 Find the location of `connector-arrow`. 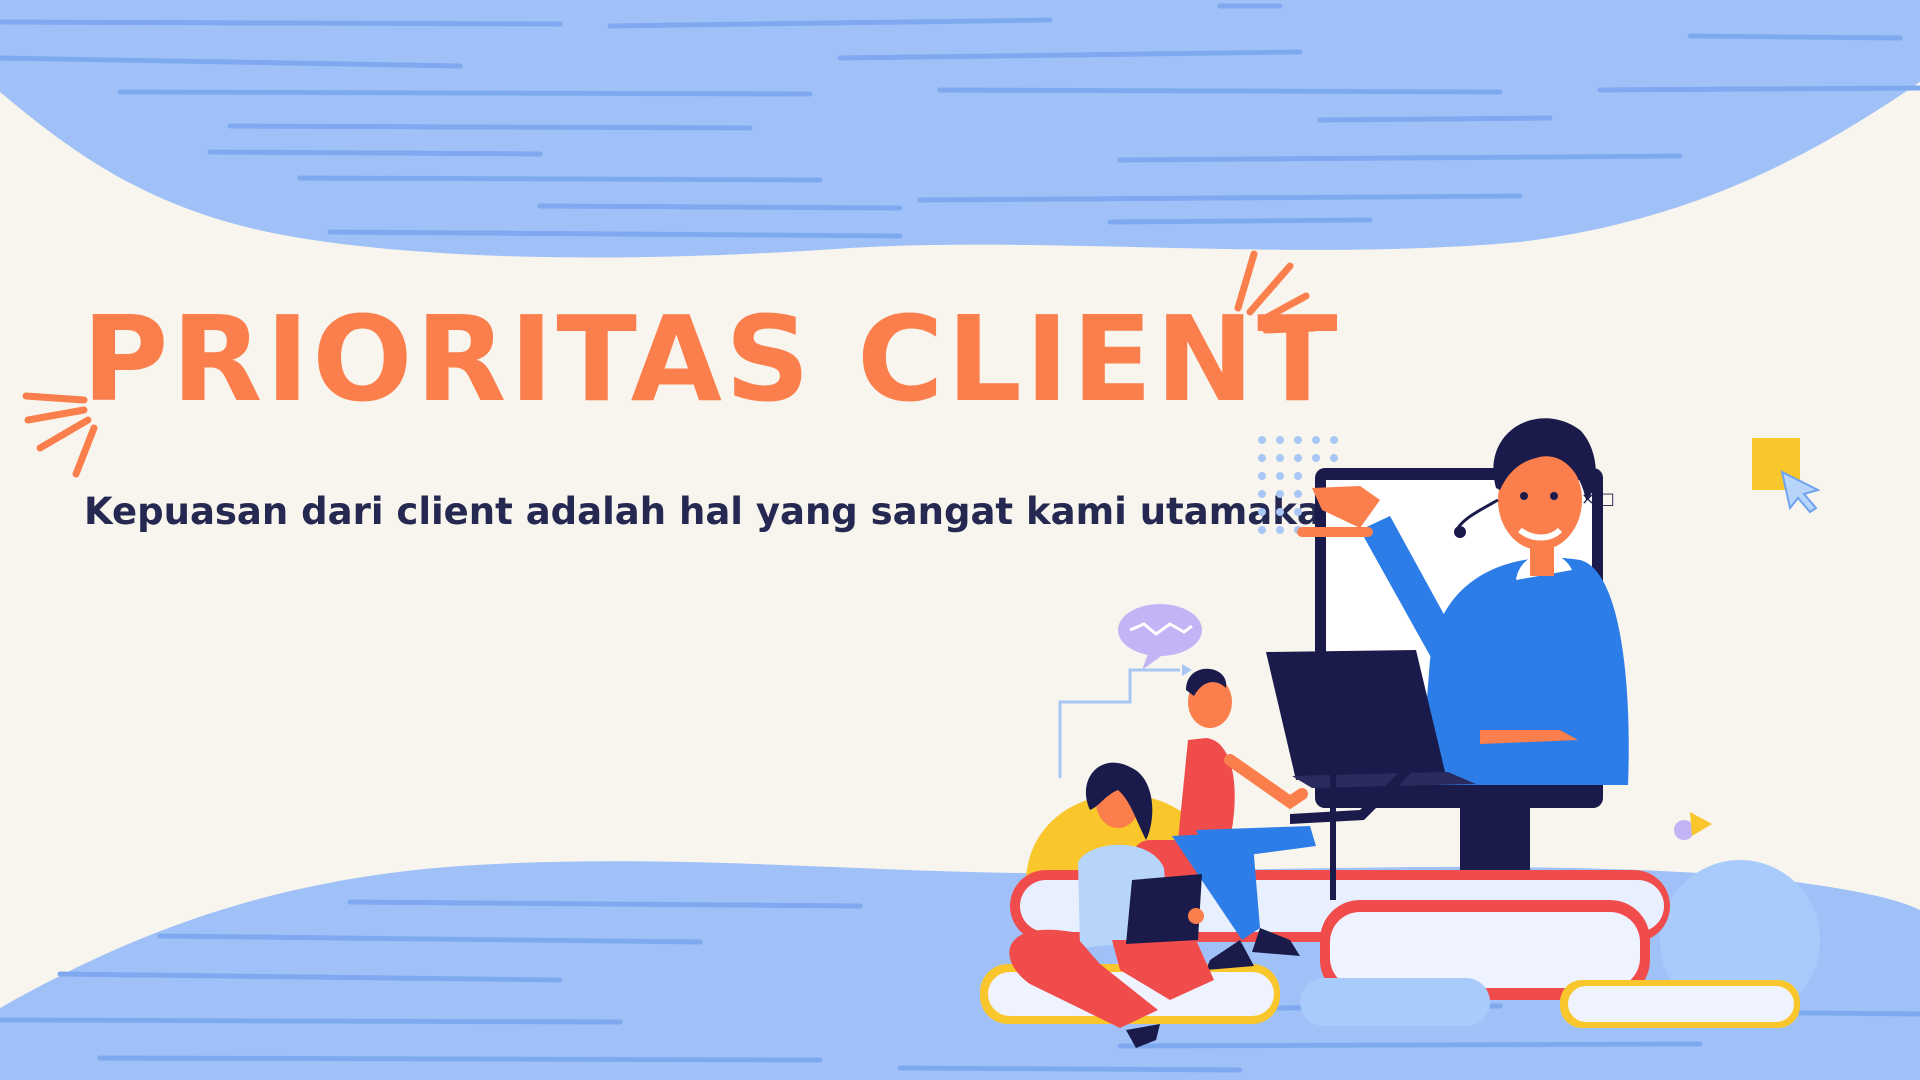

connector-arrow is located at coordinates (1119, 723).